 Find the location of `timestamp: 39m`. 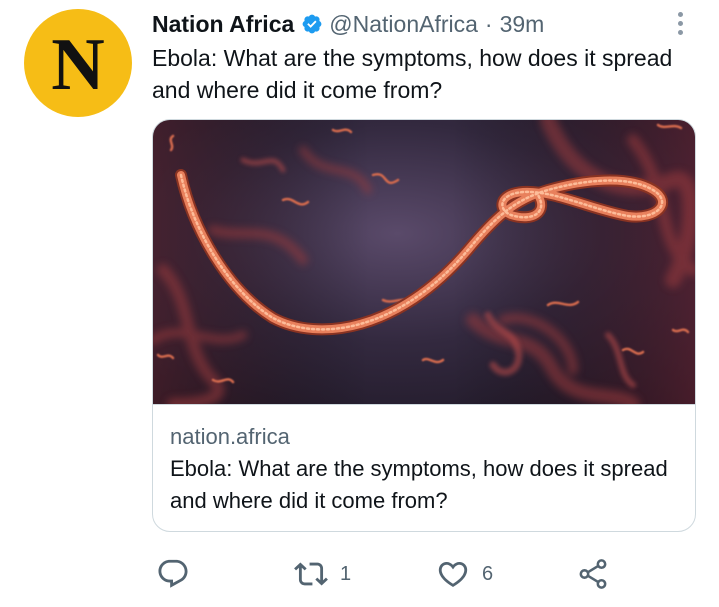

timestamp: 39m is located at coordinates (522, 24).